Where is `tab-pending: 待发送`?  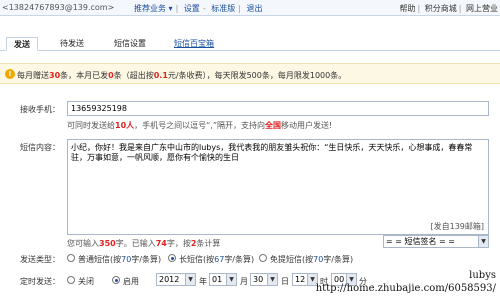 tab-pending: 待发送 is located at coordinates (72, 44).